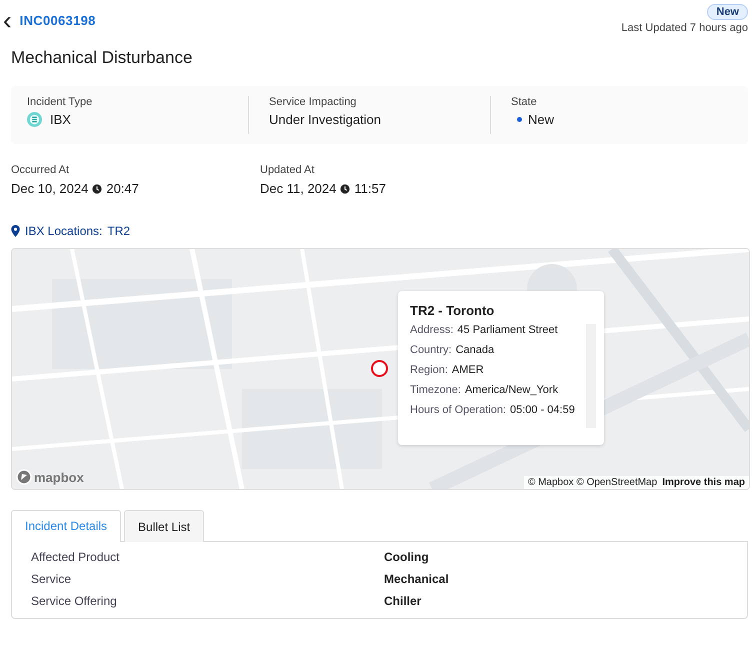 Image resolution: width=754 pixels, height=645 pixels. What do you see at coordinates (524, 102) in the screenshot?
I see `summary-label: State` at bounding box center [524, 102].